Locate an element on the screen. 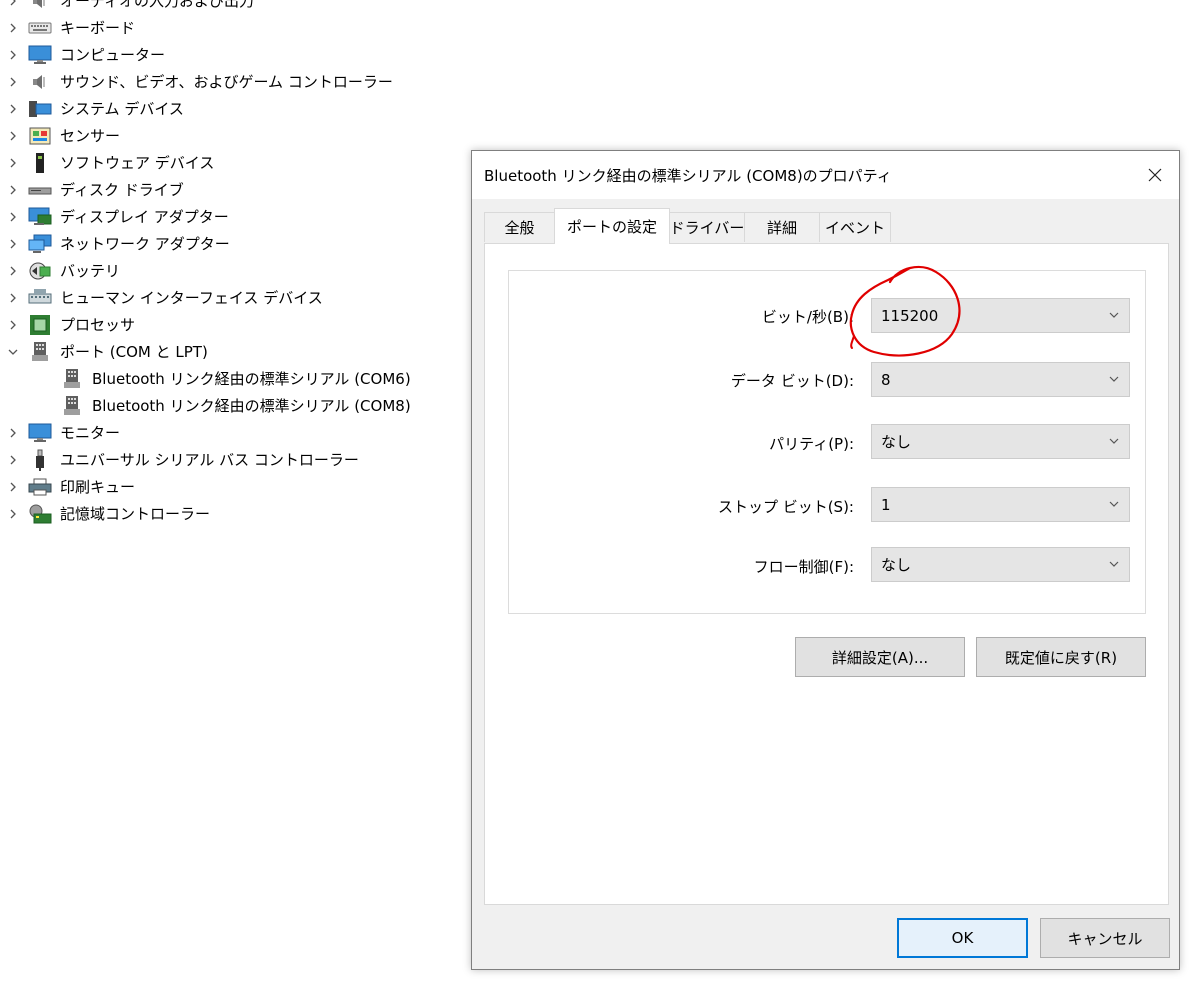 The width and height of the screenshot is (1202, 988). tree-item-computer: コンピューター is located at coordinates (230, 54).